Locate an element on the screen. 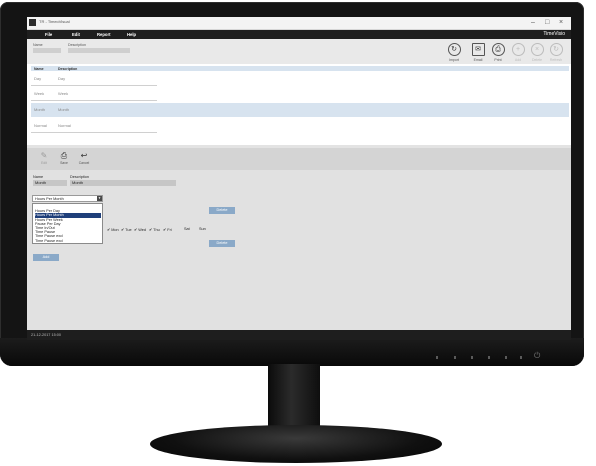 The width and height of the screenshot is (596, 466). menu-help: Help is located at coordinates (131, 34).